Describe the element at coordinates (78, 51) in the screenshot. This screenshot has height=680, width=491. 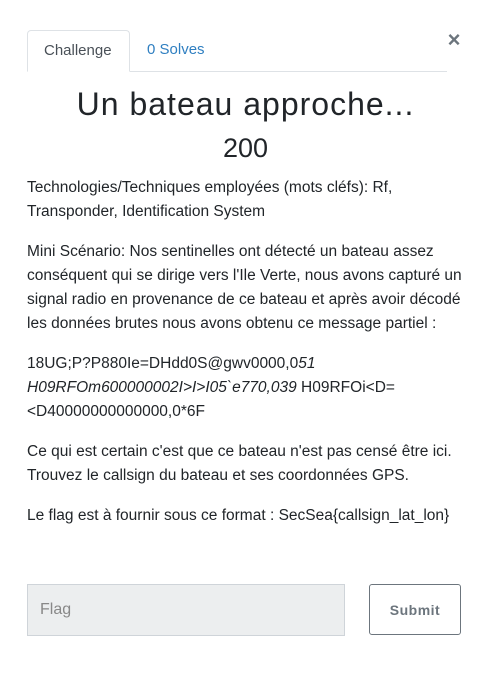
I see `tab-challenge: Challenge` at that location.